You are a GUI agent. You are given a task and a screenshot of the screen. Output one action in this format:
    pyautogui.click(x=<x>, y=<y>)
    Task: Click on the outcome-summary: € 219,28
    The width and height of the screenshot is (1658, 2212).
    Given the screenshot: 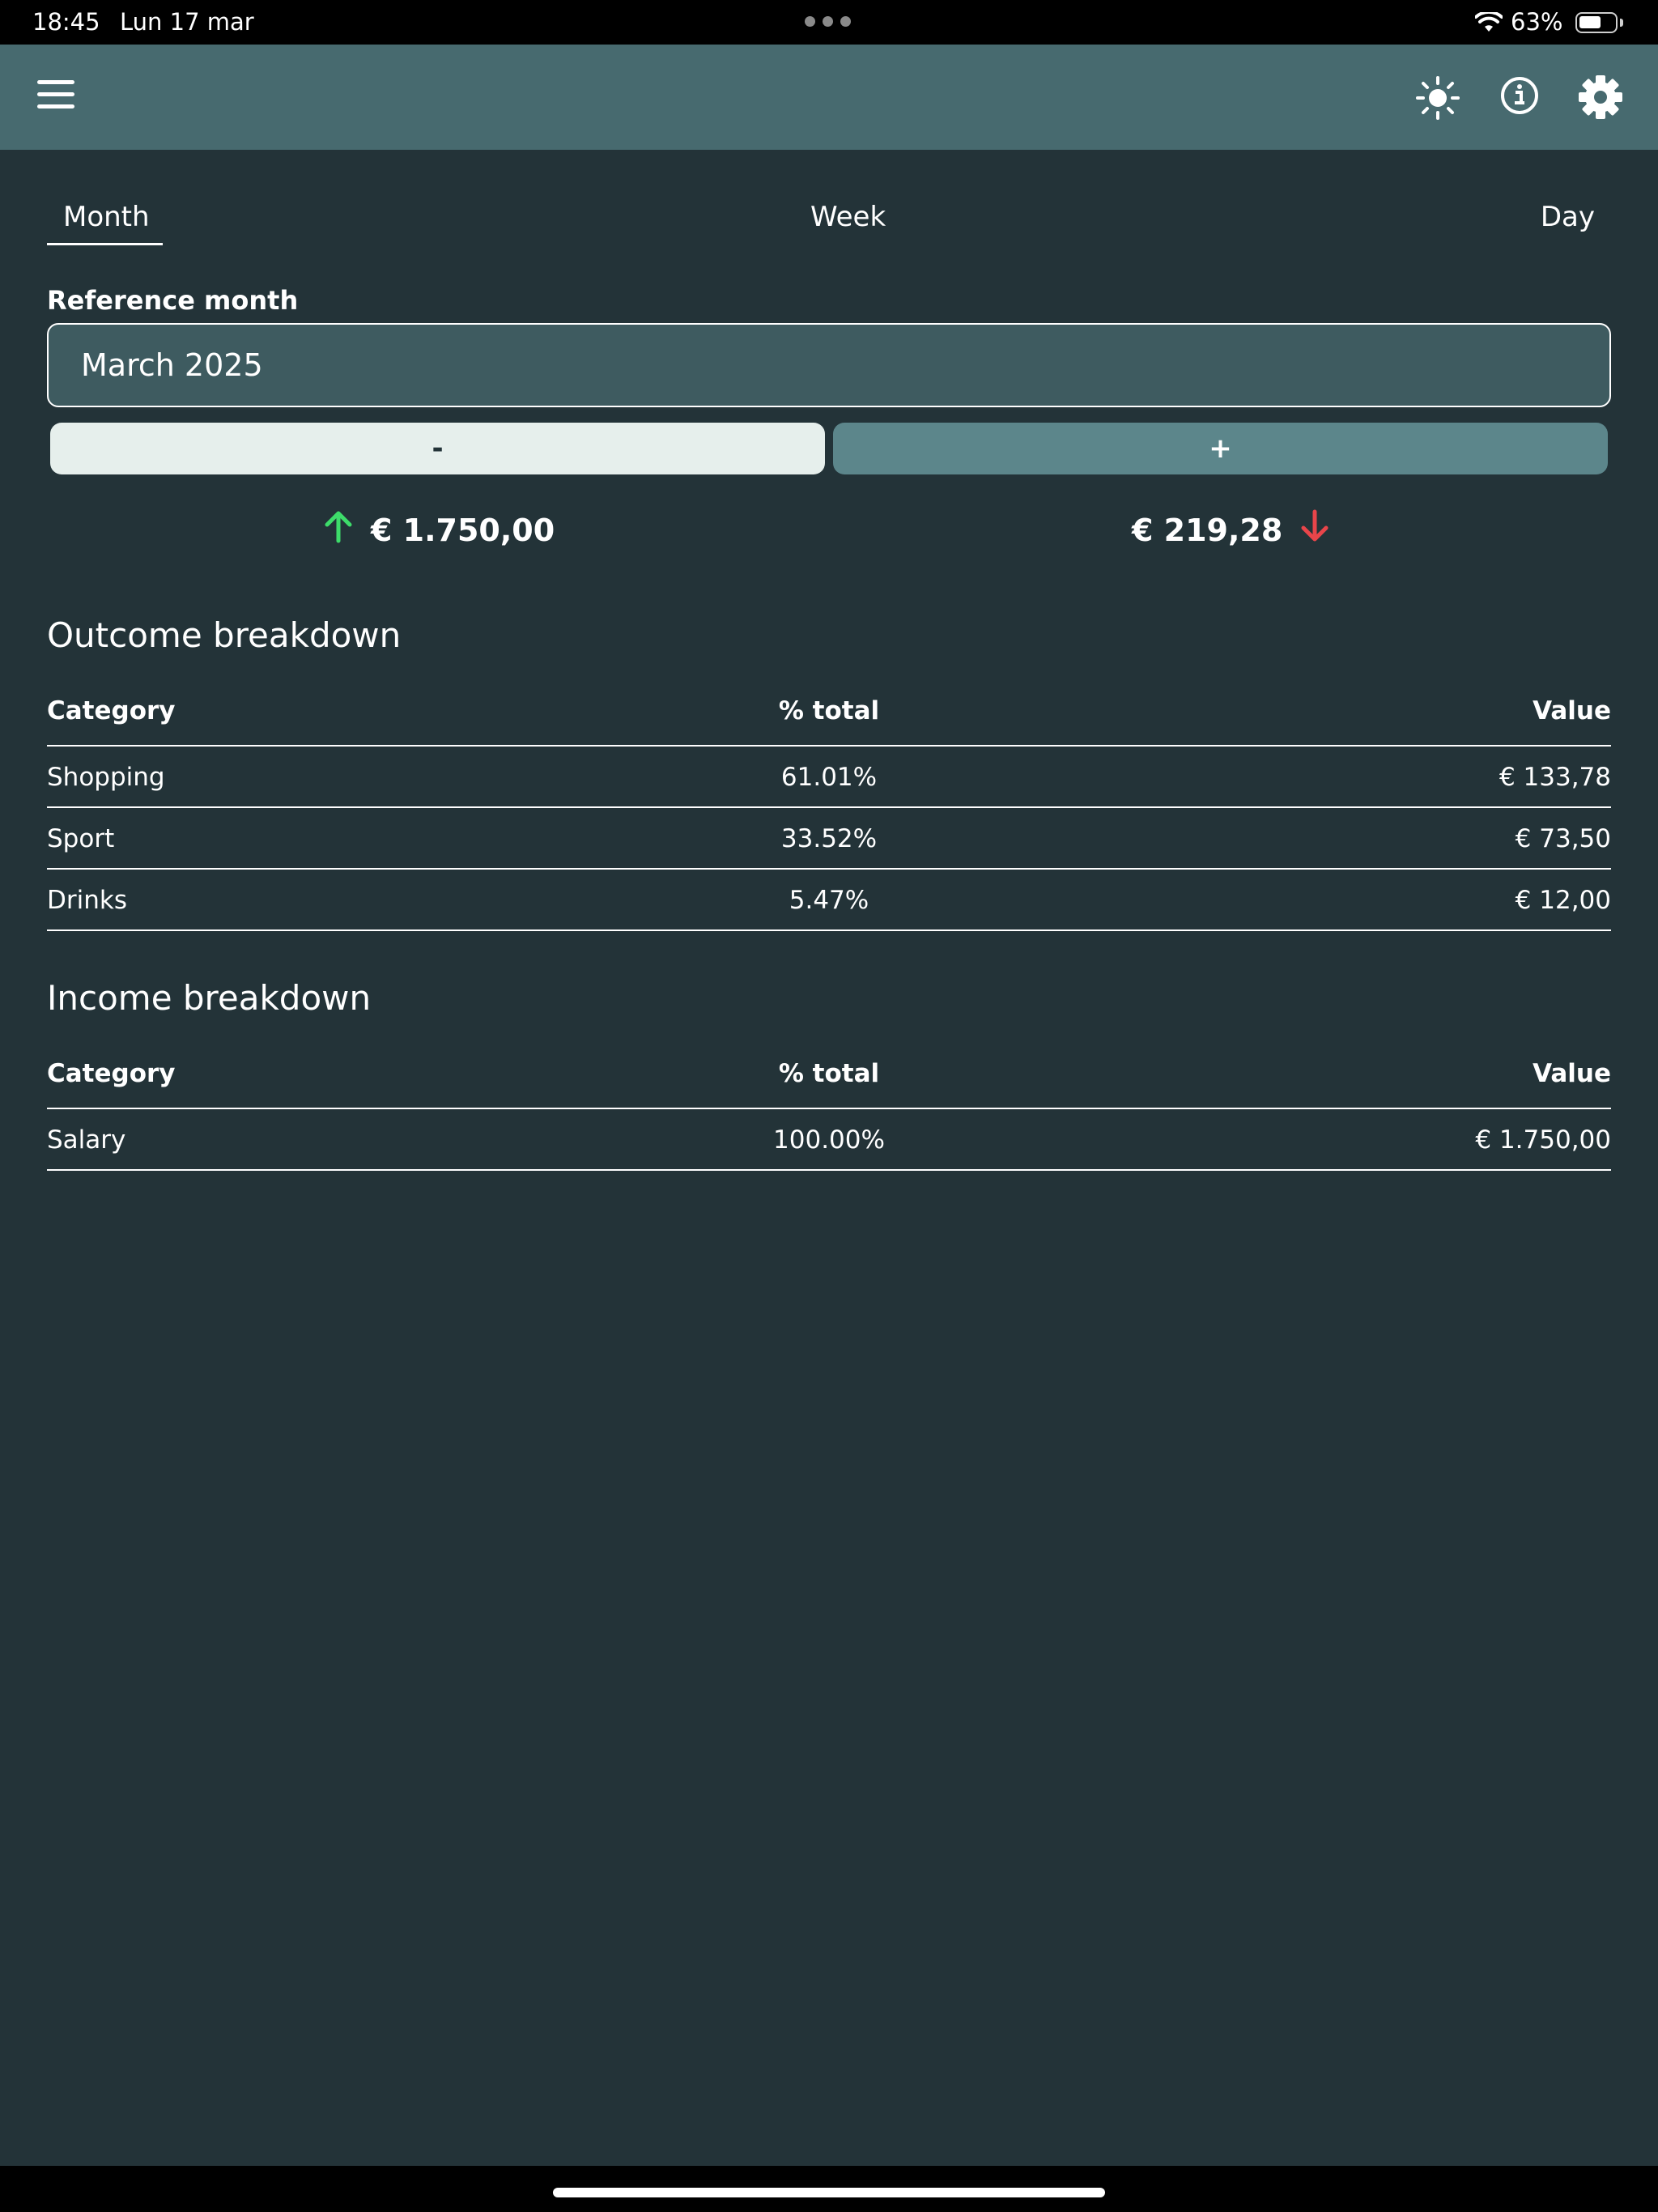 What is the action you would take?
    pyautogui.click(x=1232, y=530)
    